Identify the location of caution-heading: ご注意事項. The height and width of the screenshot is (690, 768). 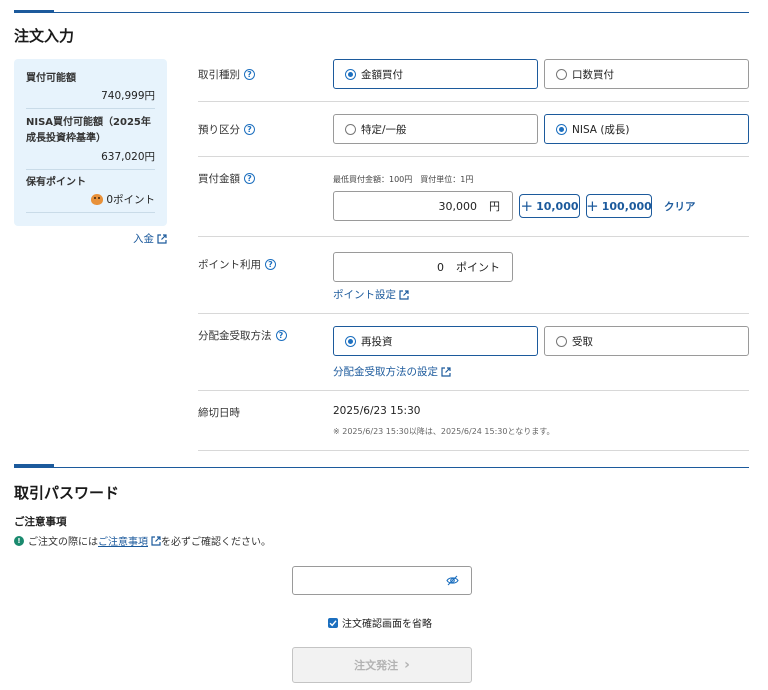
(40, 522).